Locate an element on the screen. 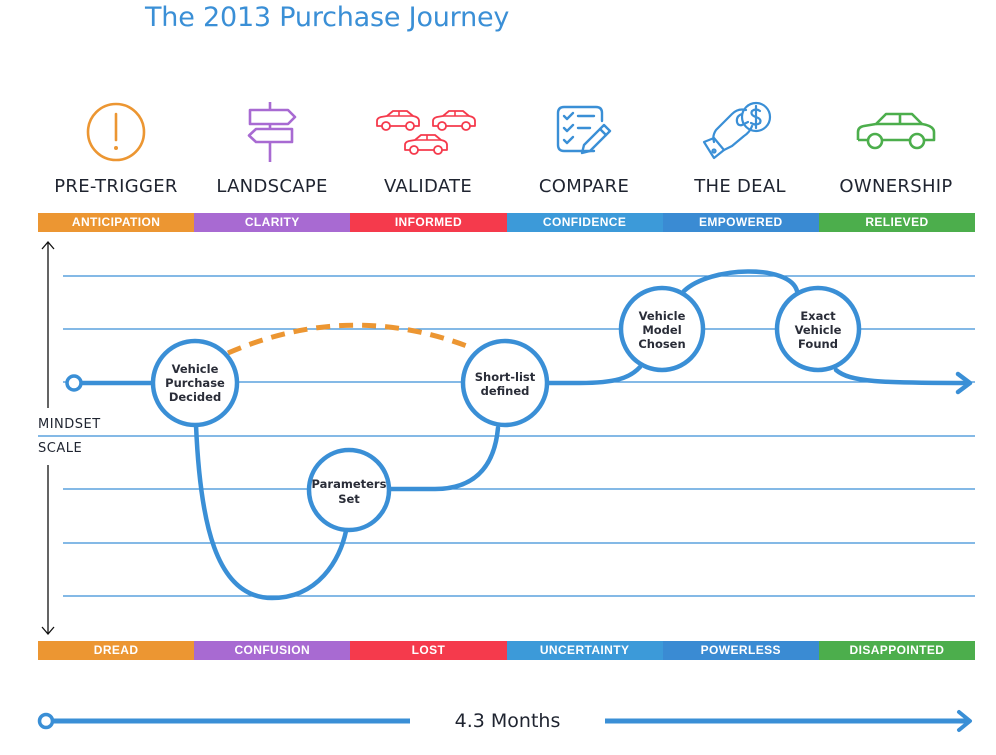 This screenshot has width=996, height=755. milestone-text: Chosen is located at coordinates (661, 344).